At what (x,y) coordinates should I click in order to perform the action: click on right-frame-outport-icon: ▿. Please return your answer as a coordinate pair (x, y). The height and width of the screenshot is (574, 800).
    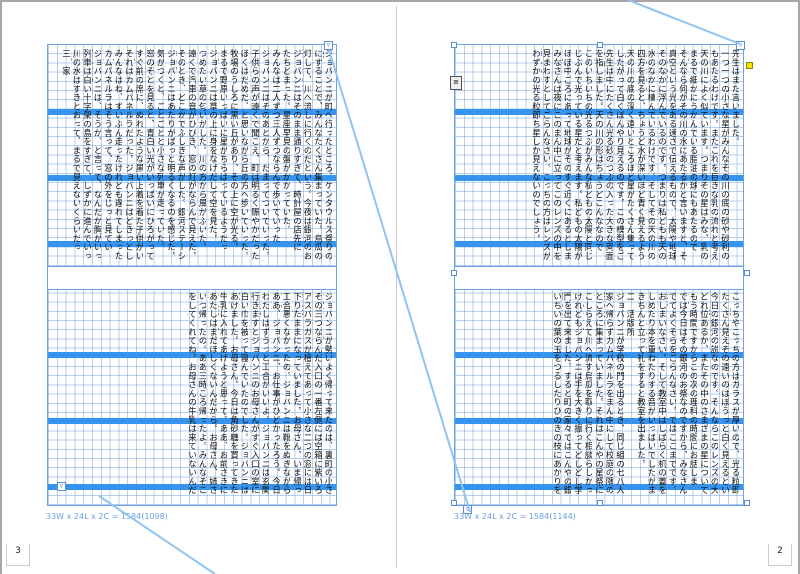
    Looking at the image, I should click on (467, 509).